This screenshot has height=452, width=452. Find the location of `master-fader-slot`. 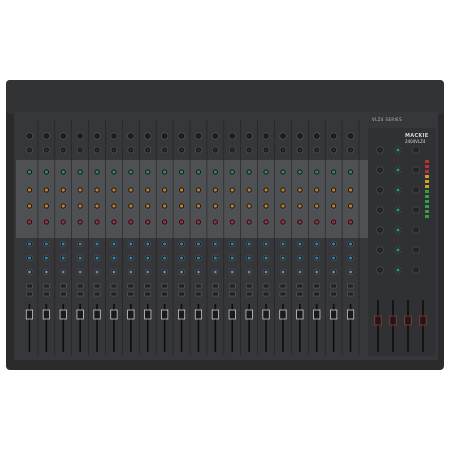

master-fader-slot is located at coordinates (408, 326).